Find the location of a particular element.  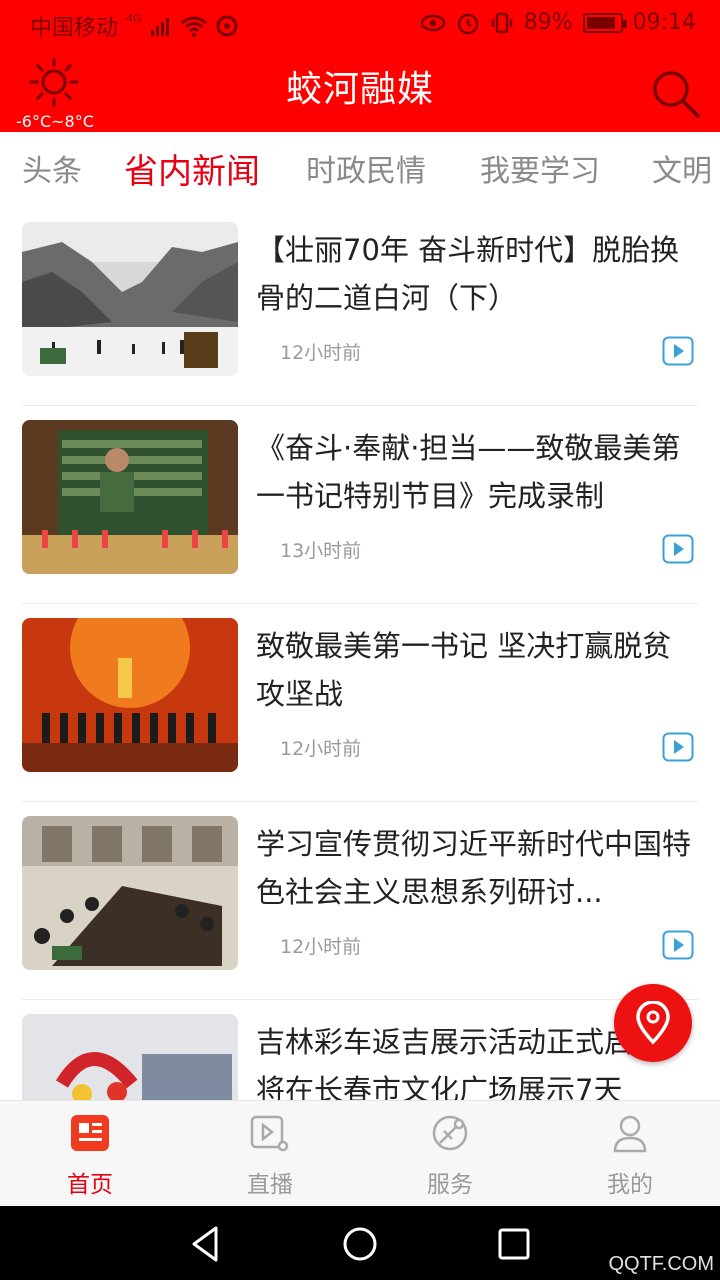

tab-province-news: 省内新闻 is located at coordinates (192, 168).